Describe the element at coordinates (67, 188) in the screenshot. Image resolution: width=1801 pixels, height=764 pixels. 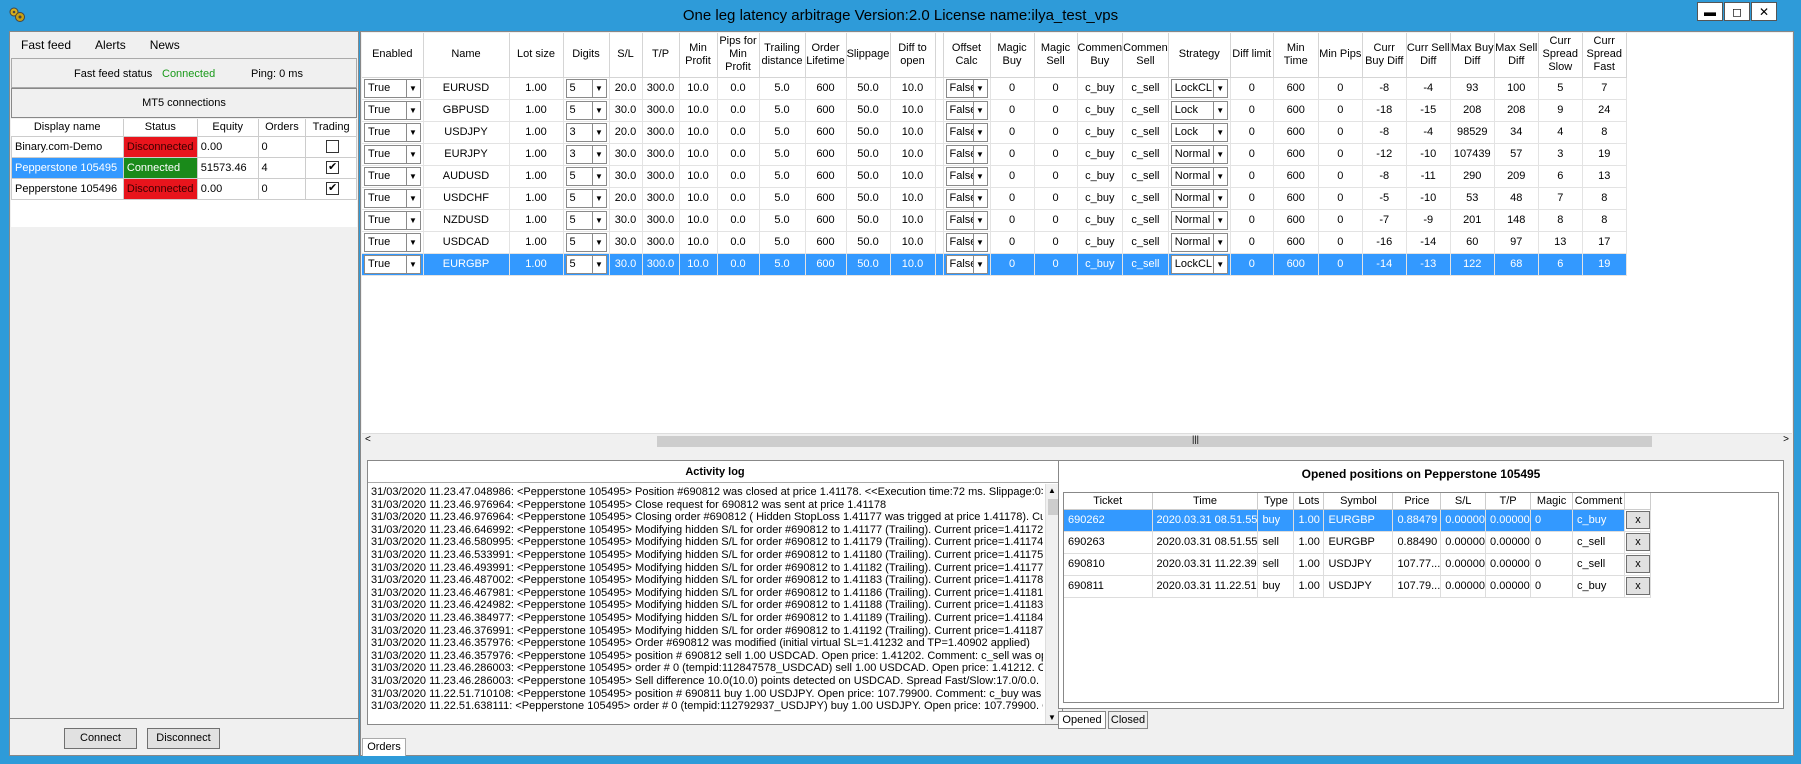
I see `account-name: Pepperstone 105496` at that location.